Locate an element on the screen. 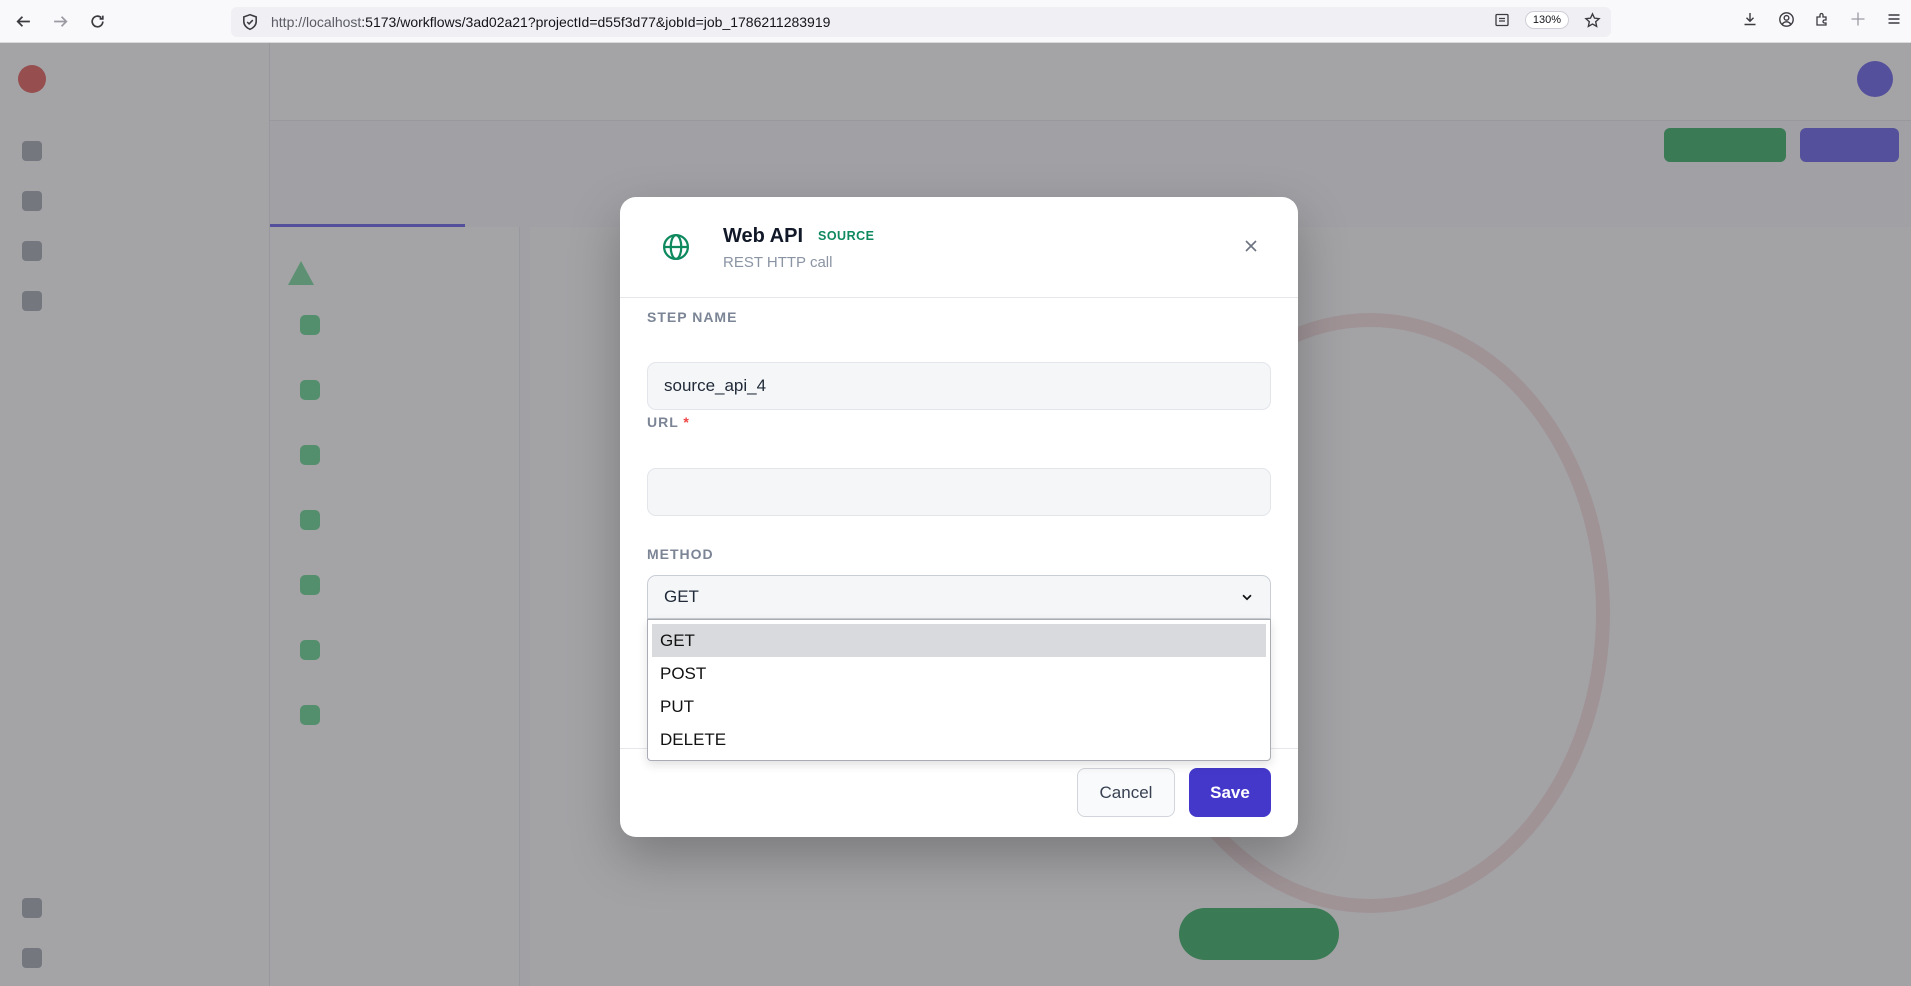 The width and height of the screenshot is (1911, 986). url-label: URL * is located at coordinates (668, 422).